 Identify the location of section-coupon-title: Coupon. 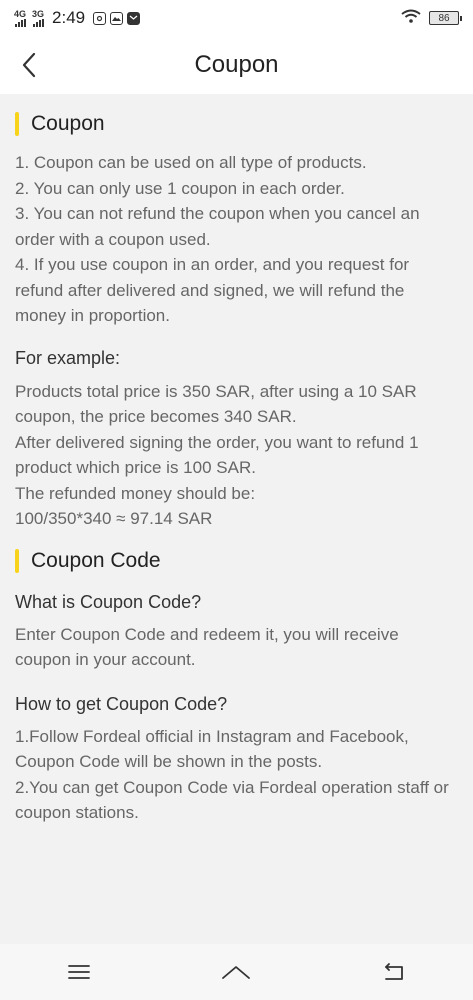
(68, 123).